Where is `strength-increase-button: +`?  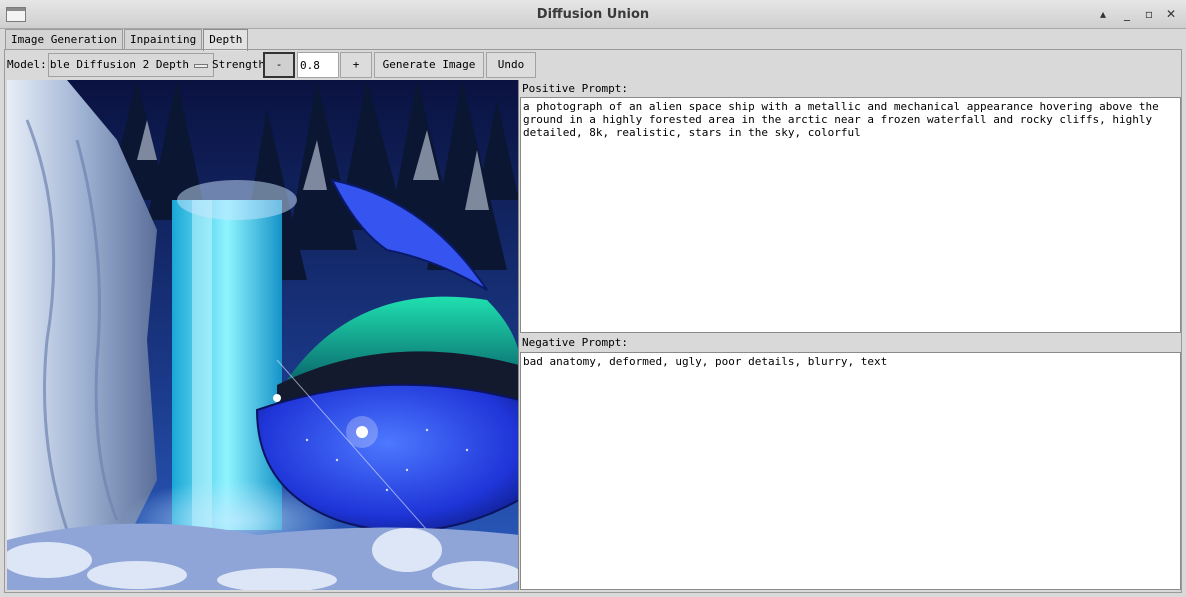 strength-increase-button: + is located at coordinates (356, 65).